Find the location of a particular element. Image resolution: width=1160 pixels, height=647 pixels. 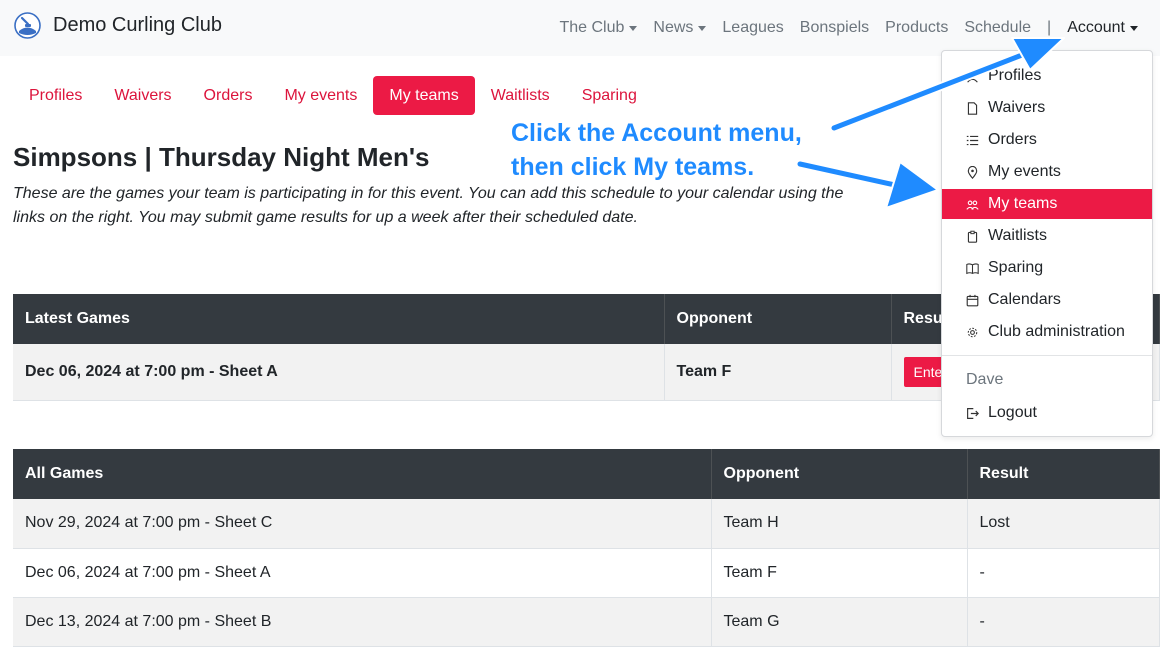

menu-item-calendars: Calendars is located at coordinates (1047, 300).